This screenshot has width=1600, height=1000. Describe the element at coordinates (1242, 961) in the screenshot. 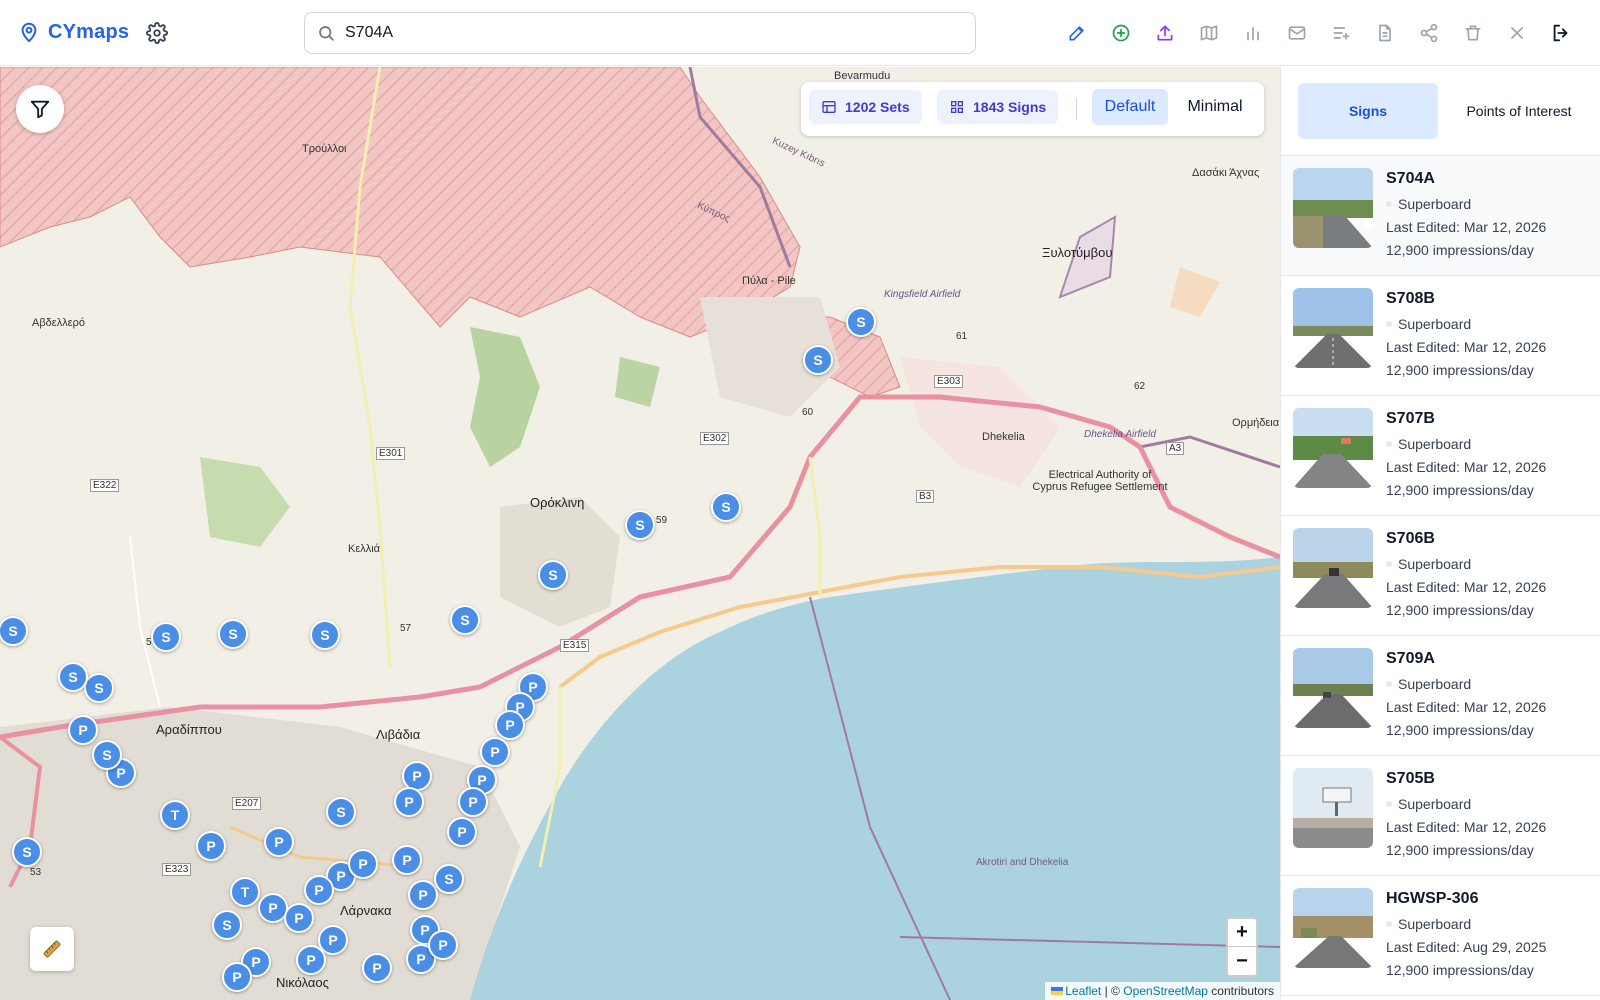

I see `zoom-out-button: −` at that location.